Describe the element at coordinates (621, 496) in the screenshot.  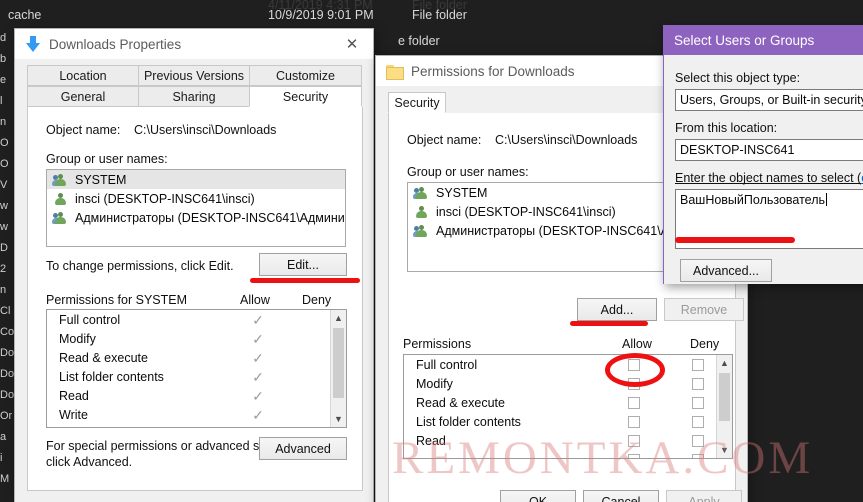
I see `cancel-button: Cancel` at that location.